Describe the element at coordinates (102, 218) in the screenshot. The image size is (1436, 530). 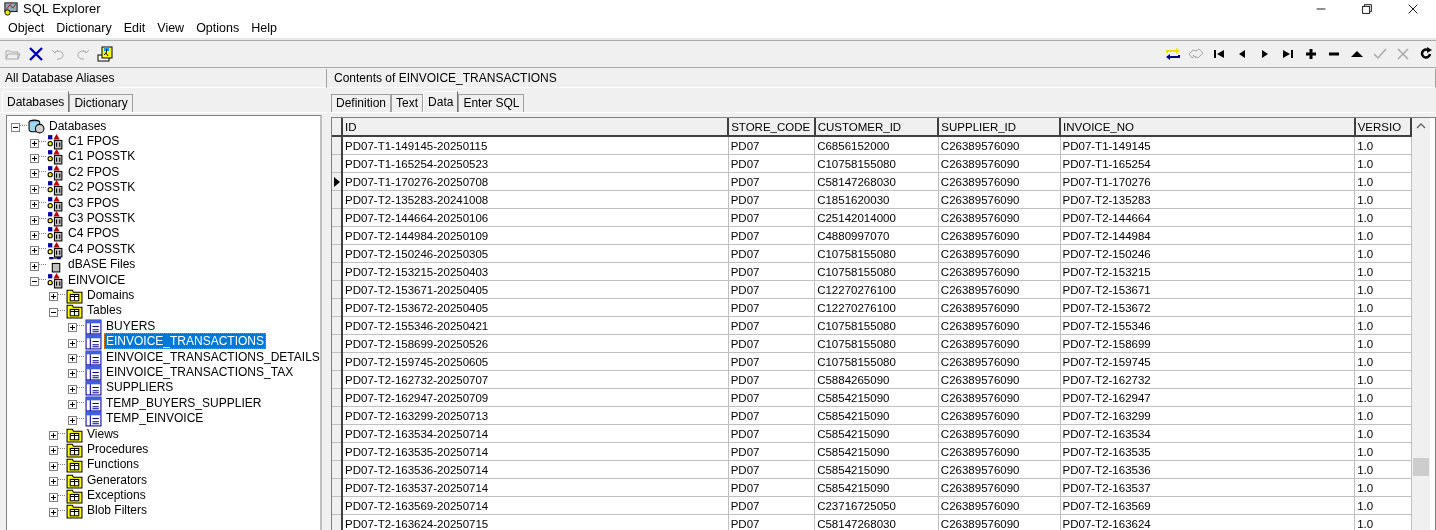
I see `tree-item: C3 POSSTK` at that location.